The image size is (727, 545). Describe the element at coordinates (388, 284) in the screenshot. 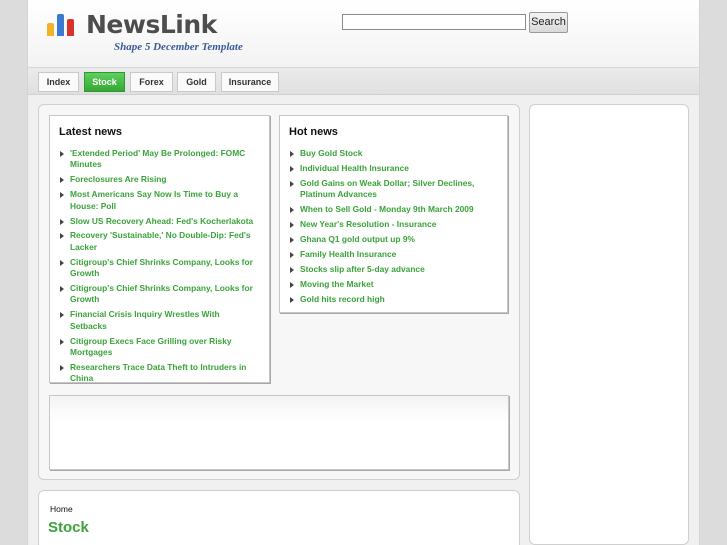

I see `hot-news-item: Moving the Market` at that location.